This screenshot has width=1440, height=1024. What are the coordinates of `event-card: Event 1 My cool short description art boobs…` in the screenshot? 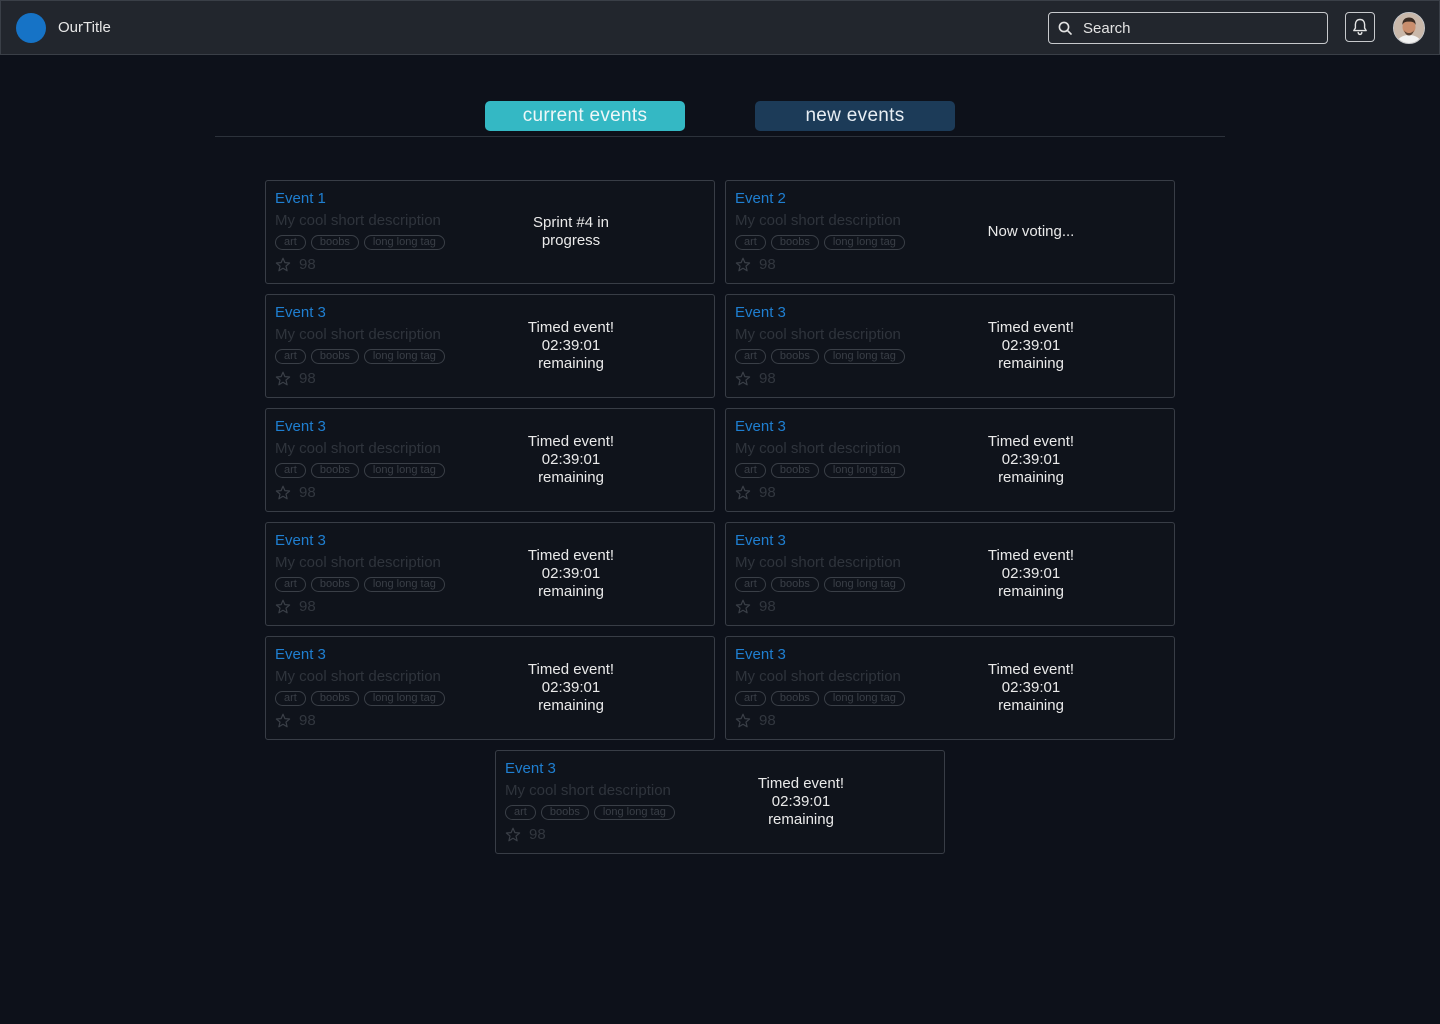 It's located at (490, 232).